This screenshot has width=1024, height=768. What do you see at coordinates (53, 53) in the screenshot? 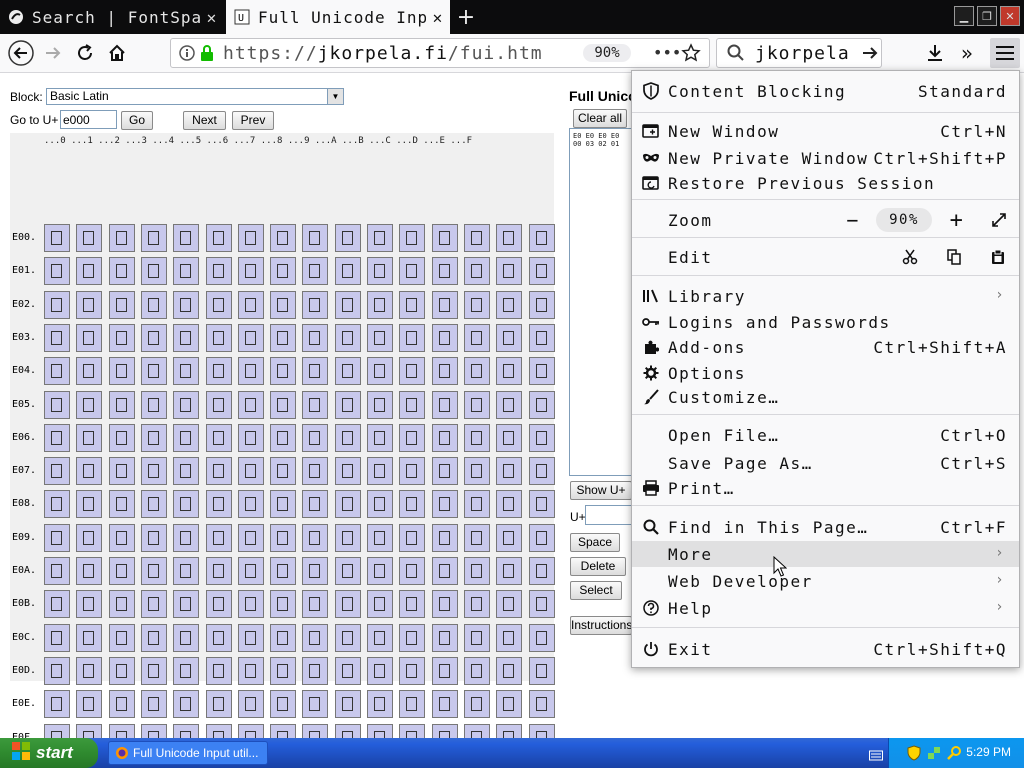
I see `forward-button` at bounding box center [53, 53].